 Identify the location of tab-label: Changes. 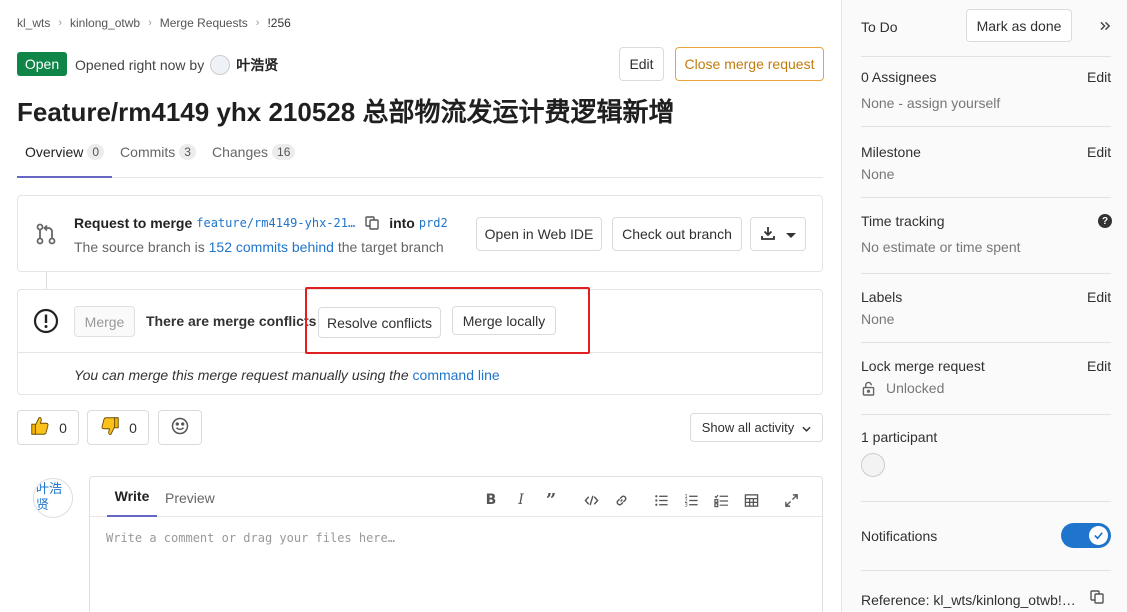
(240, 152).